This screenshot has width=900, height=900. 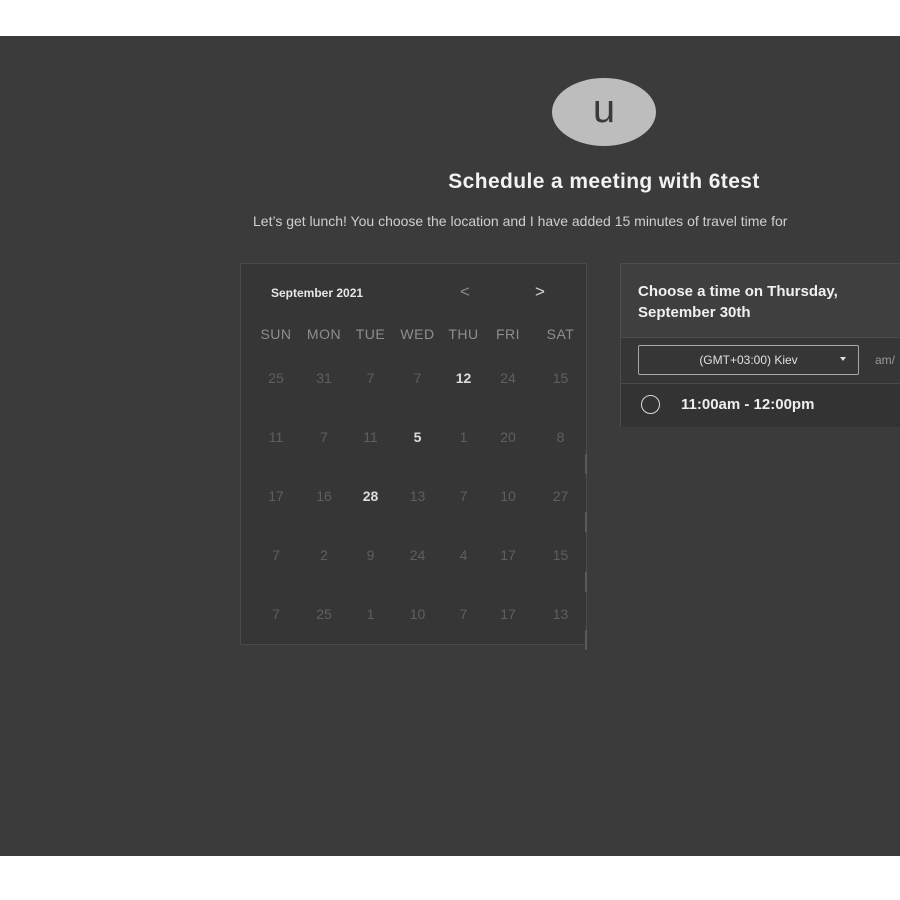 What do you see at coordinates (560, 334) in the screenshot?
I see `weekday-label: SAT` at bounding box center [560, 334].